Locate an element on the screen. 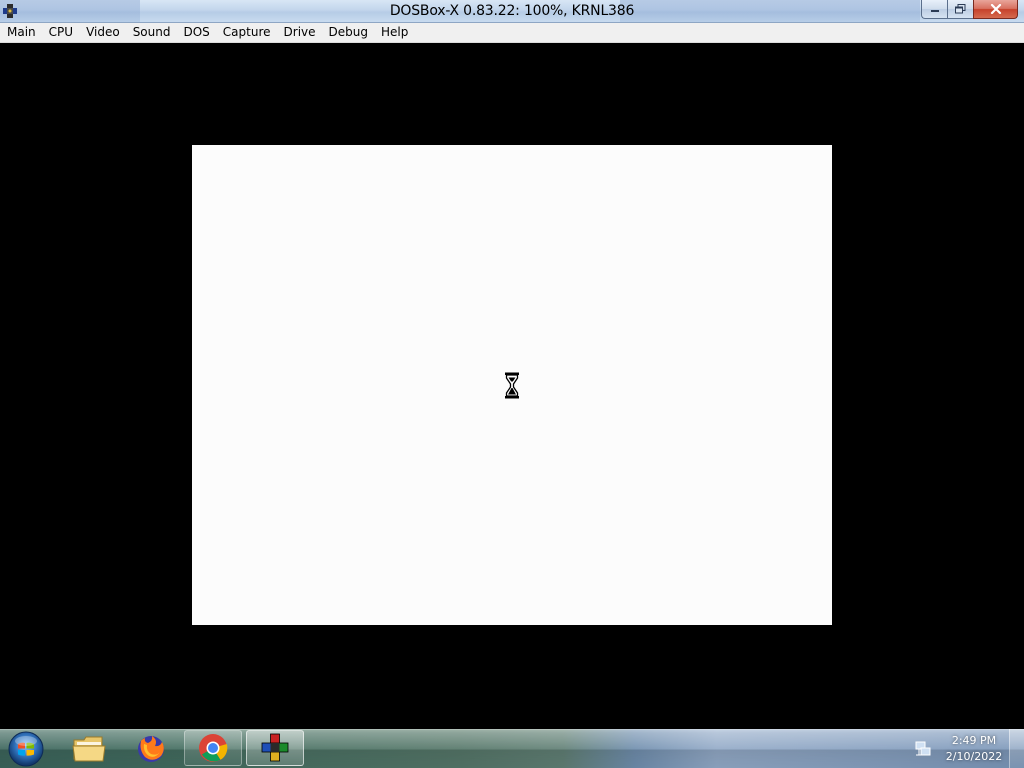 This screenshot has height=768, width=1024. menu-capture: Capture is located at coordinates (246, 32).